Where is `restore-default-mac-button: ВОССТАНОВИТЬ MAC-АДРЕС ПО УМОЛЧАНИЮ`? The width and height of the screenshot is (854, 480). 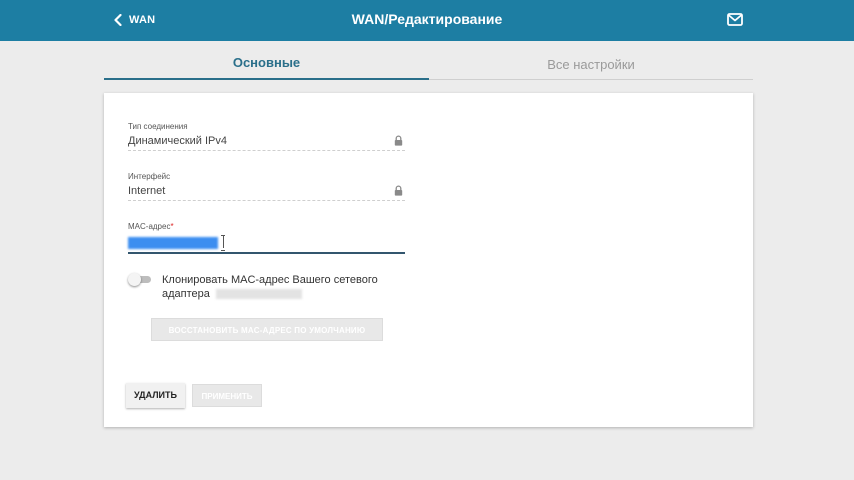 restore-default-mac-button: ВОССТАНОВИТЬ MAC-АДРЕС ПО УМОЛЧАНИЮ is located at coordinates (267, 329).